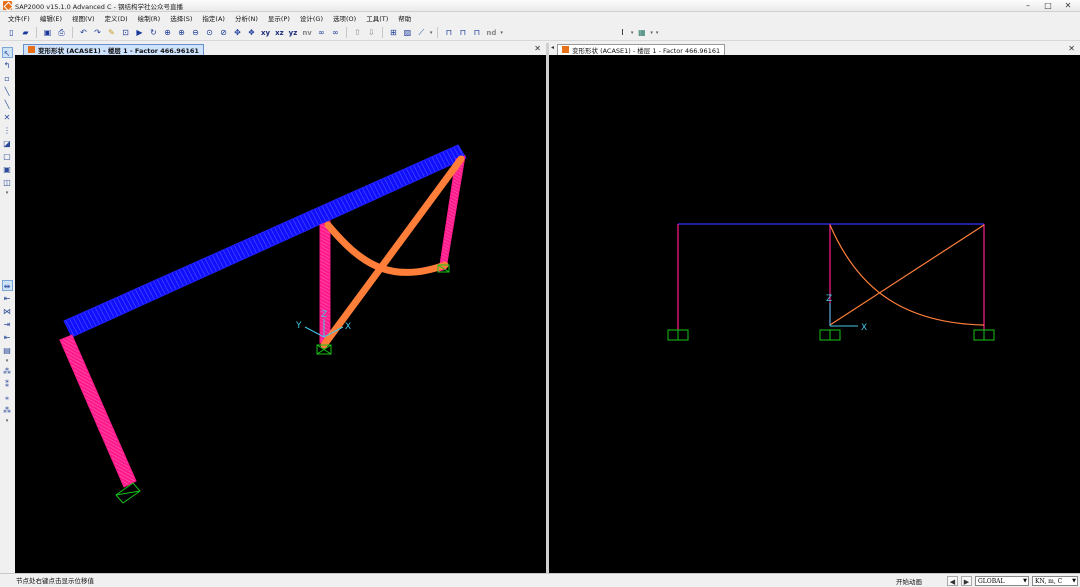 This screenshot has height=587, width=1080. I want to click on draw-brace-icon: ✕, so click(7, 117).